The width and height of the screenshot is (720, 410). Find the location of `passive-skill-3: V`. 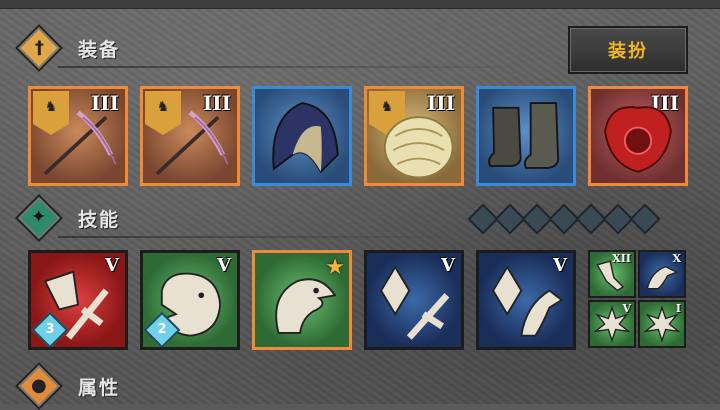

passive-skill-3: V is located at coordinates (612, 324).